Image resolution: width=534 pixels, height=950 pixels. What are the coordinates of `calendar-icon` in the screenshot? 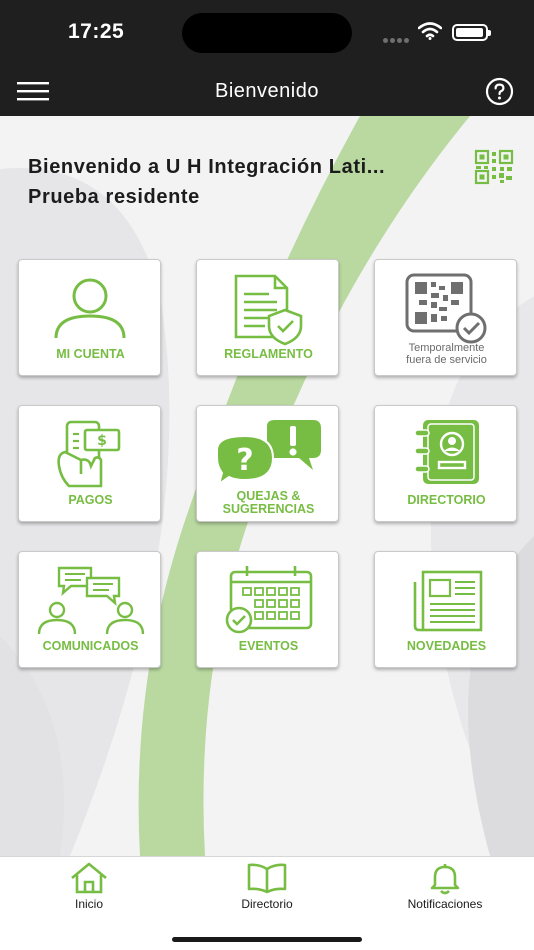 It's located at (269, 600).